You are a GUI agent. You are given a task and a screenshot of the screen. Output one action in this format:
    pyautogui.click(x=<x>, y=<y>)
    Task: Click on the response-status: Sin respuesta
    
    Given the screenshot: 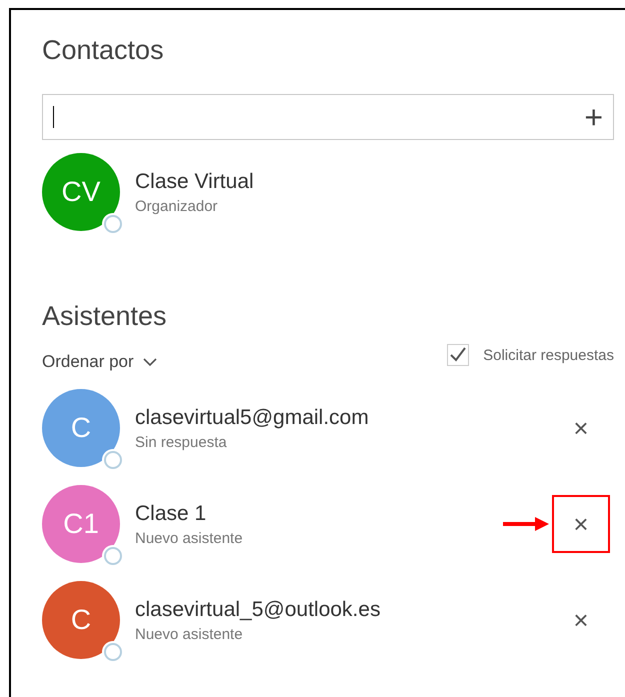 What is the action you would take?
    pyautogui.click(x=181, y=442)
    